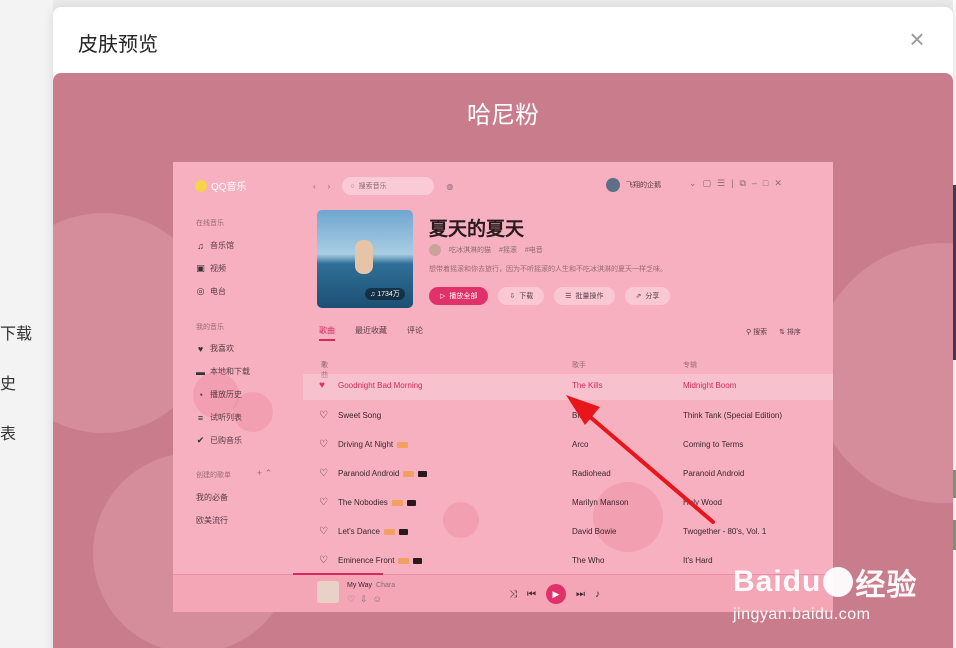  I want to click on baidu-watermark: Baidu 经验 jingyan.baidu.com, so click(825, 594).